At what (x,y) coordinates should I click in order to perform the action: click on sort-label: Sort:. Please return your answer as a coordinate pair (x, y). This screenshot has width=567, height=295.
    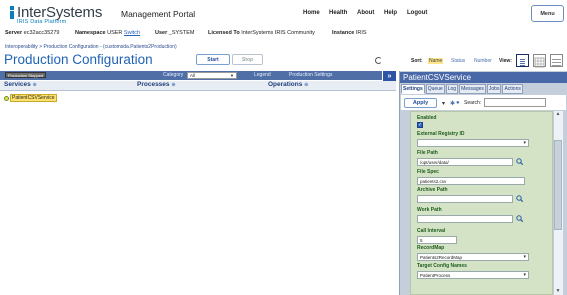
    Looking at the image, I should click on (417, 61).